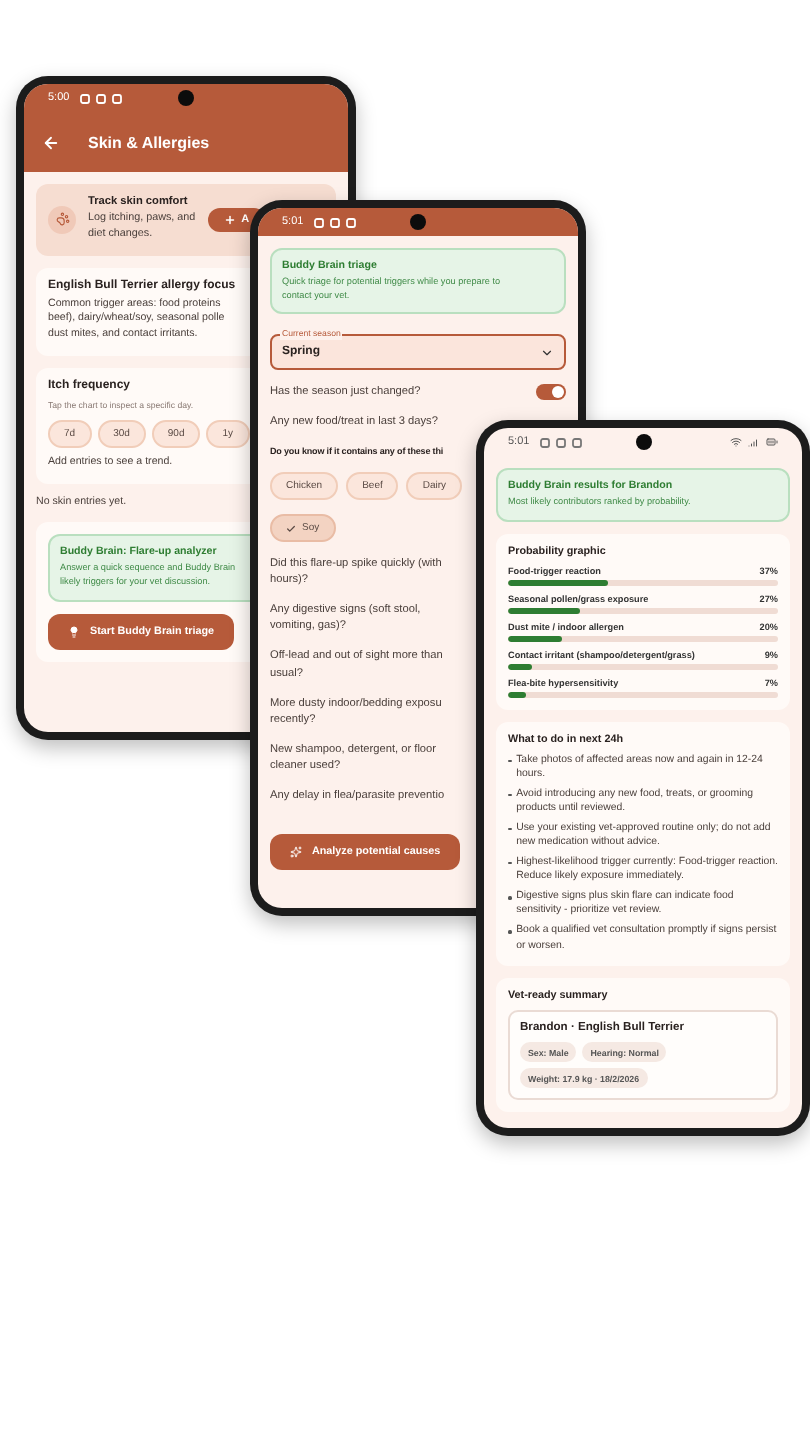 Image resolution: width=810 pixels, height=1440 pixels. I want to click on check-icon, so click(291, 528).